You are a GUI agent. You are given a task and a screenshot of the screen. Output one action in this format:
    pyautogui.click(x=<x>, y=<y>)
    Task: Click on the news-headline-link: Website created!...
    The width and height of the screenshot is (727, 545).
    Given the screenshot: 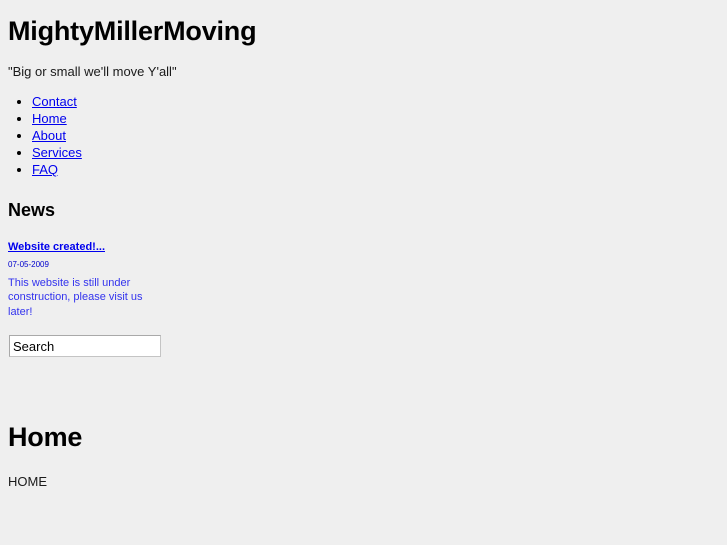 What is the action you would take?
    pyautogui.click(x=56, y=247)
    